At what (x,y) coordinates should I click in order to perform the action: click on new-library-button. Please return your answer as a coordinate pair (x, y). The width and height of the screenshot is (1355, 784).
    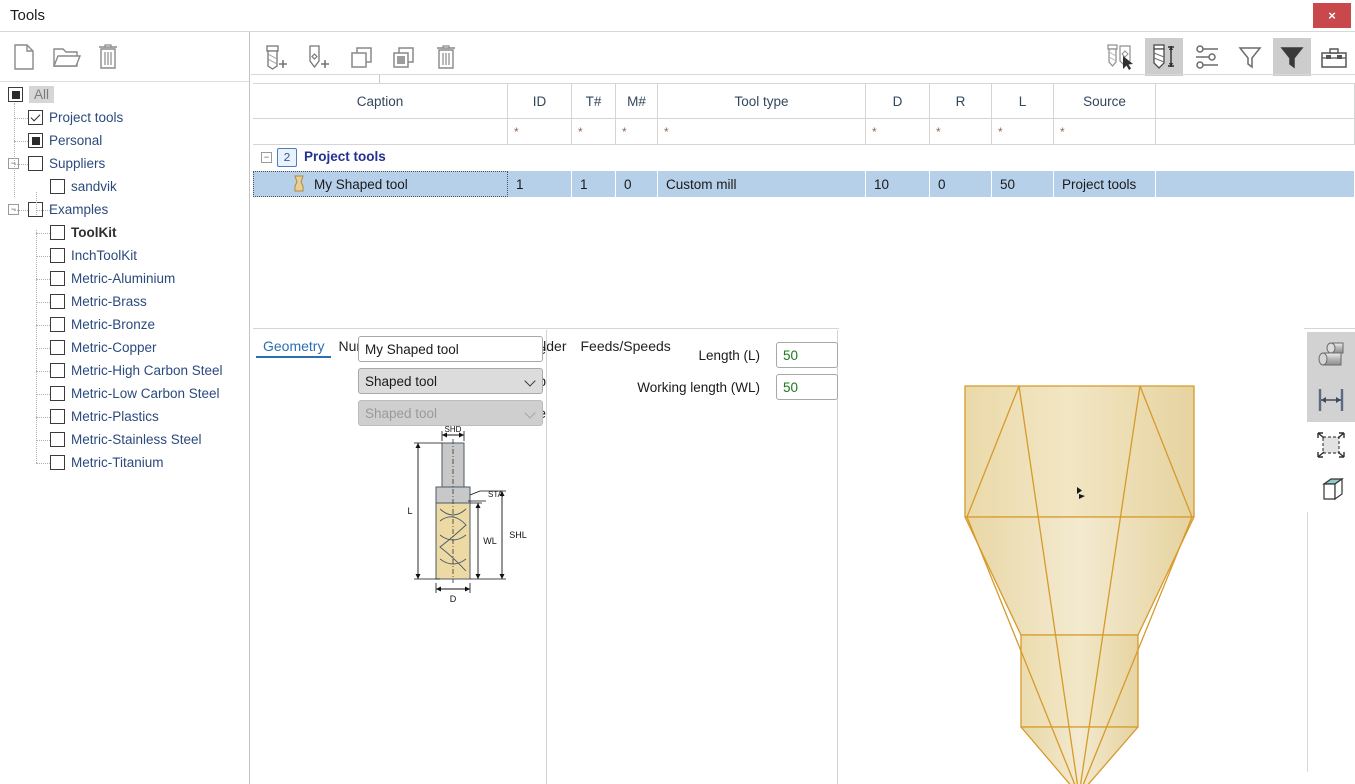
    Looking at the image, I should click on (24, 57).